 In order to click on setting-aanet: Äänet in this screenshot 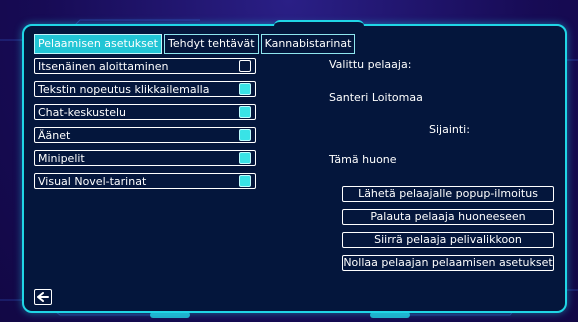, I will do `click(145, 135)`.